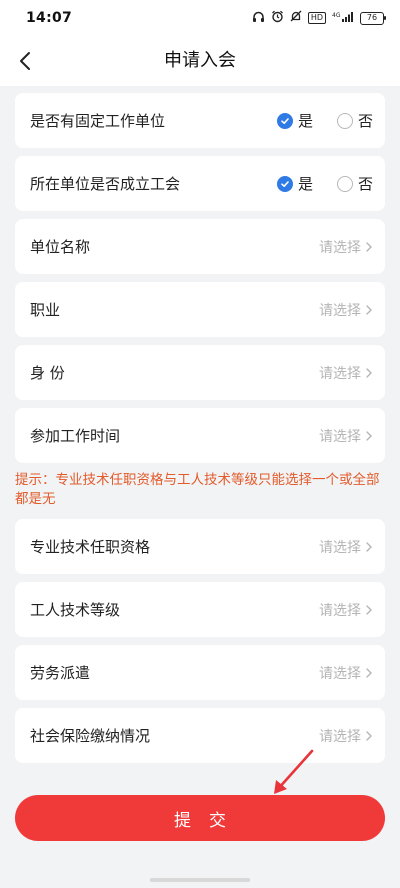 The width and height of the screenshot is (400, 888). I want to click on identity-select: 请选择, so click(346, 373).